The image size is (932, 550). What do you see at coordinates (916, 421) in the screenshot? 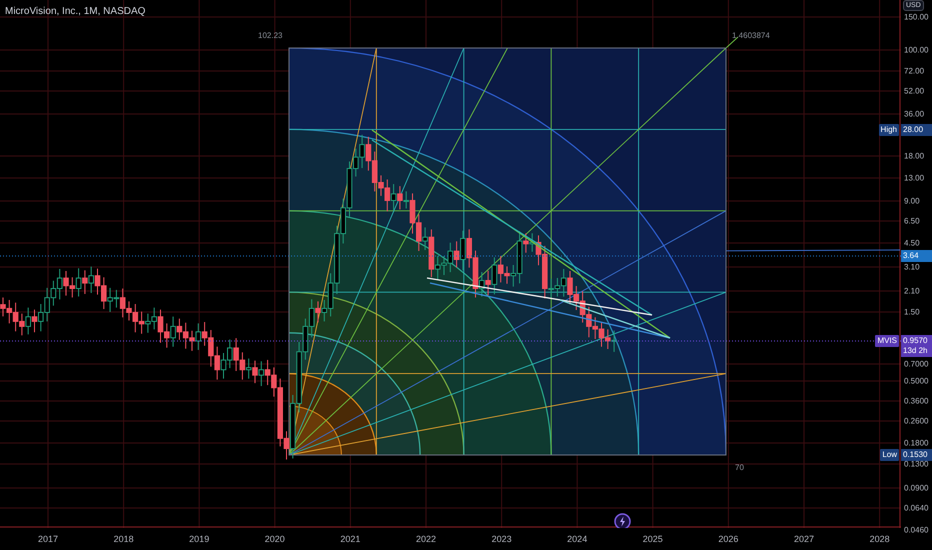
I see `price-tick-label: 0.2600` at bounding box center [916, 421].